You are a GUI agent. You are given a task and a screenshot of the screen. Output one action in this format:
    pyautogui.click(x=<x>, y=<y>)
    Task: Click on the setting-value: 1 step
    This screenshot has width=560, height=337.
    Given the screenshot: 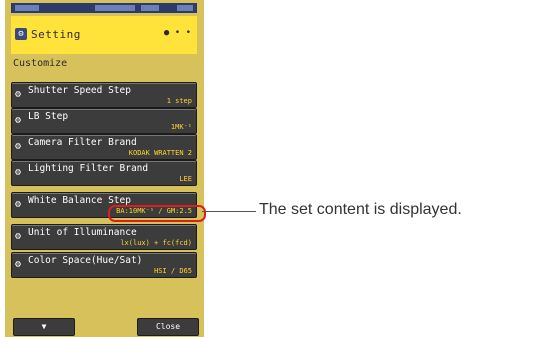 What is the action you would take?
    pyautogui.click(x=179, y=101)
    